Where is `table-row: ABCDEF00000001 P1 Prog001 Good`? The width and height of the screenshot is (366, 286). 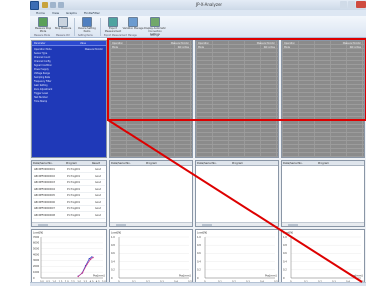
table-row: ABCDEF00000001 P1 Prog001 Good is located at coordinates (69, 170).